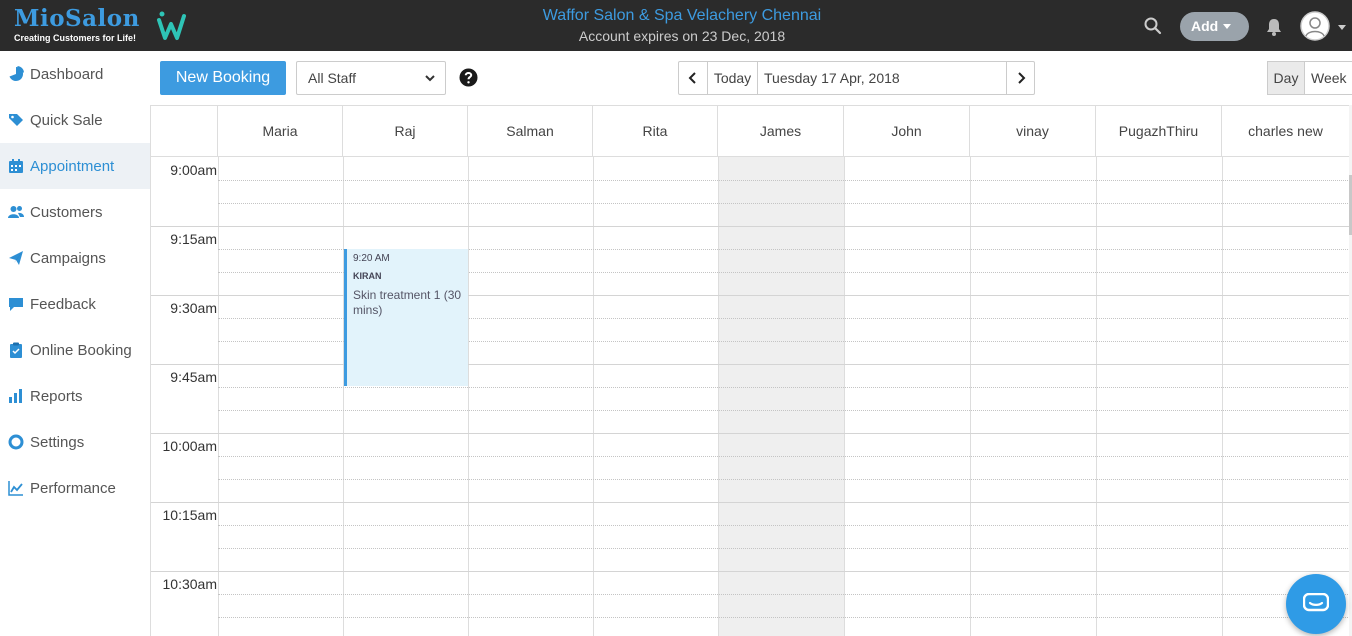 The image size is (1352, 636). Describe the element at coordinates (15, 488) in the screenshot. I see `line-chart-icon` at that location.